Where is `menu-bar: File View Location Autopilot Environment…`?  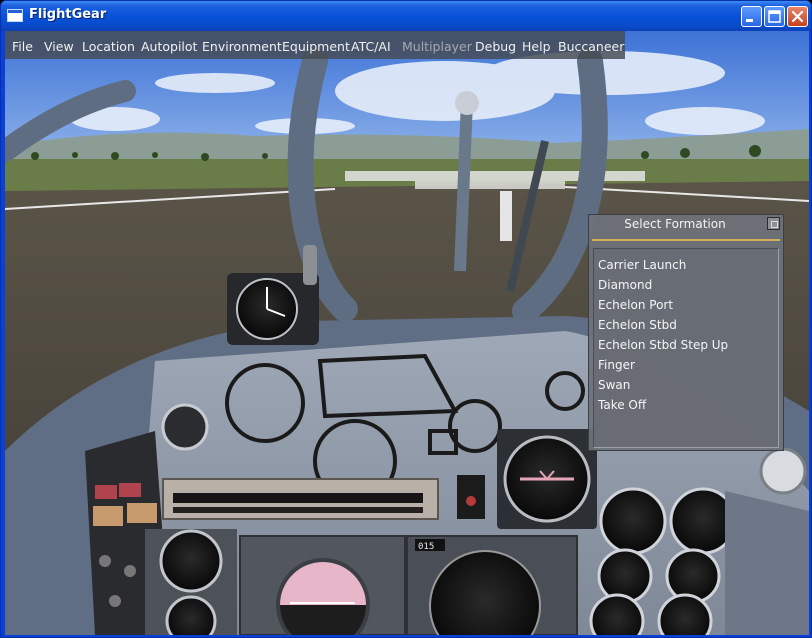 menu-bar: File View Location Autopilot Environment… is located at coordinates (315, 45).